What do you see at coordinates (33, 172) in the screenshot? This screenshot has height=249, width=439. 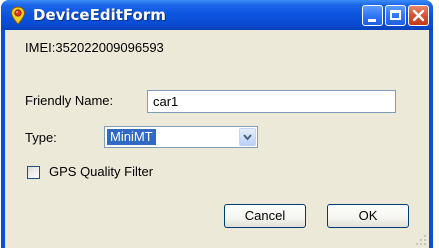 I see `gps-quality-filter-checkbox` at bounding box center [33, 172].